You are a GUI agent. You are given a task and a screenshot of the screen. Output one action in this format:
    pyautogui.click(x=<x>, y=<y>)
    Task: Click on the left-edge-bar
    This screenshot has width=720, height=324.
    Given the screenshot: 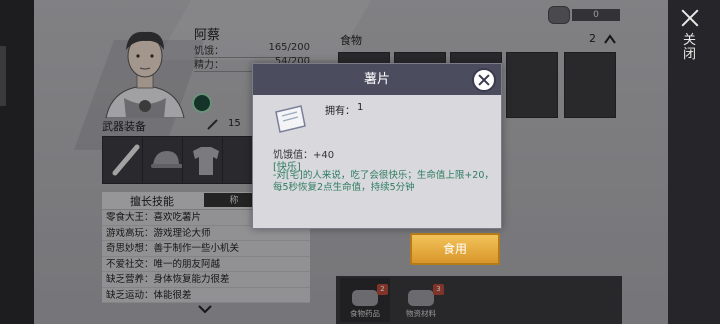 What is the action you would take?
    pyautogui.click(x=3, y=76)
    